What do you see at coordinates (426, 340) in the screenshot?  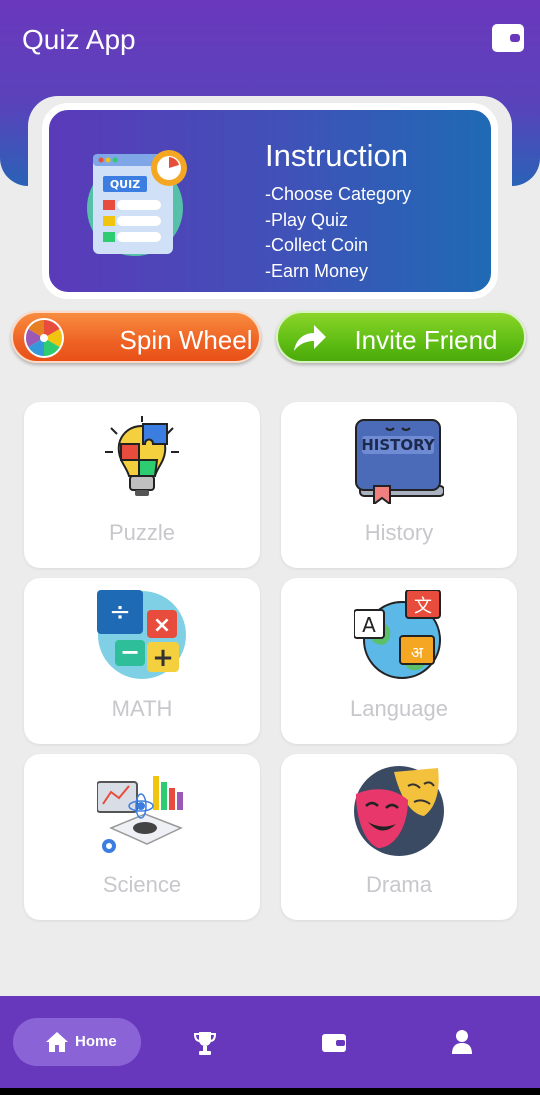 I see `invite-friend-label: Invite Friend` at bounding box center [426, 340].